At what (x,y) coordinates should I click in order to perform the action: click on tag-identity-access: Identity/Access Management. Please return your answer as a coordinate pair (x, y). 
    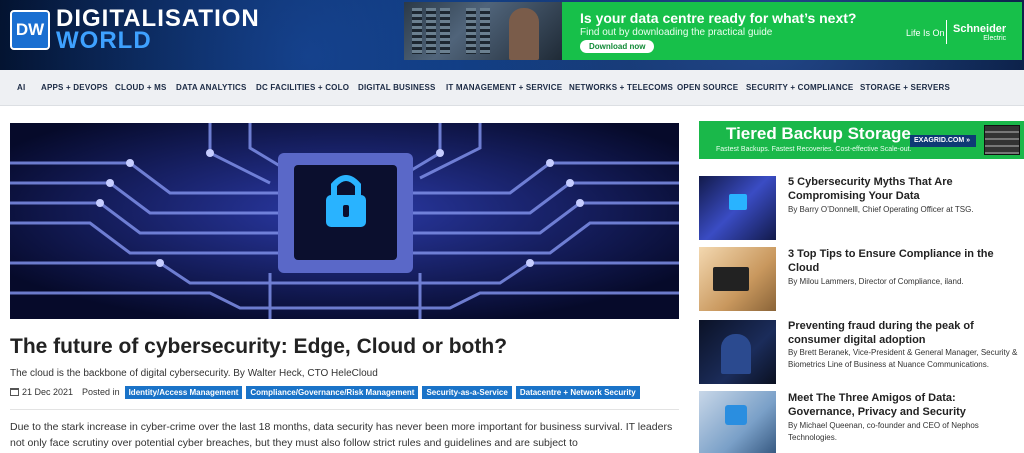
    Looking at the image, I should click on (183, 392).